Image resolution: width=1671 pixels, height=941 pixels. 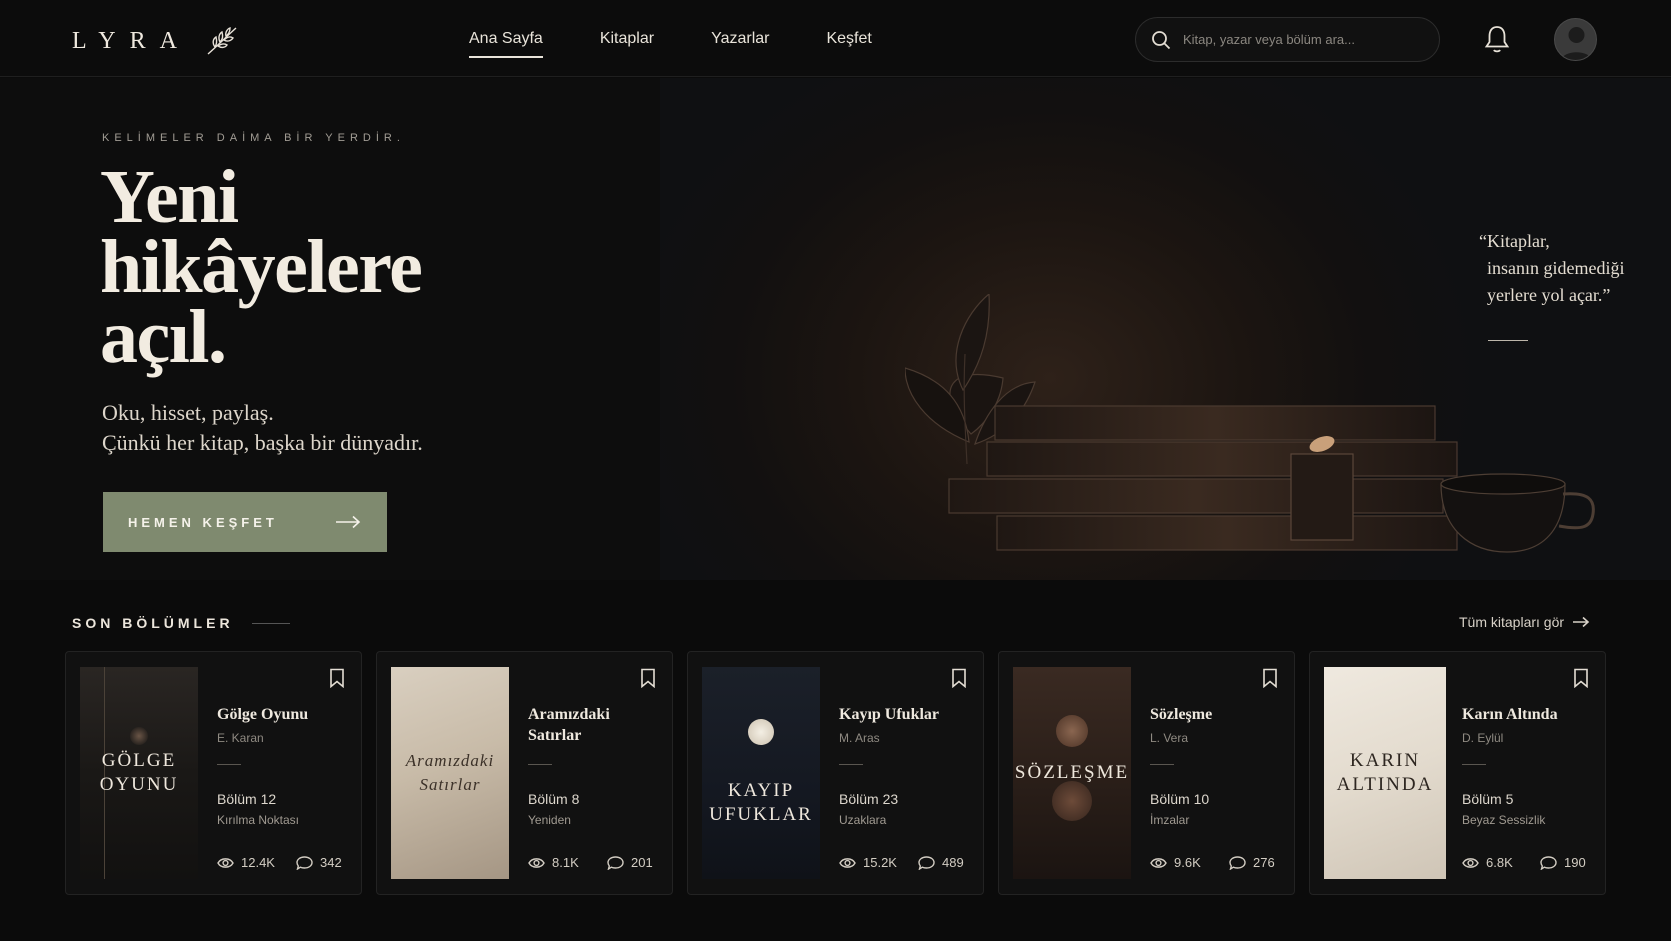 I want to click on comments-stat: 342, so click(x=319, y=862).